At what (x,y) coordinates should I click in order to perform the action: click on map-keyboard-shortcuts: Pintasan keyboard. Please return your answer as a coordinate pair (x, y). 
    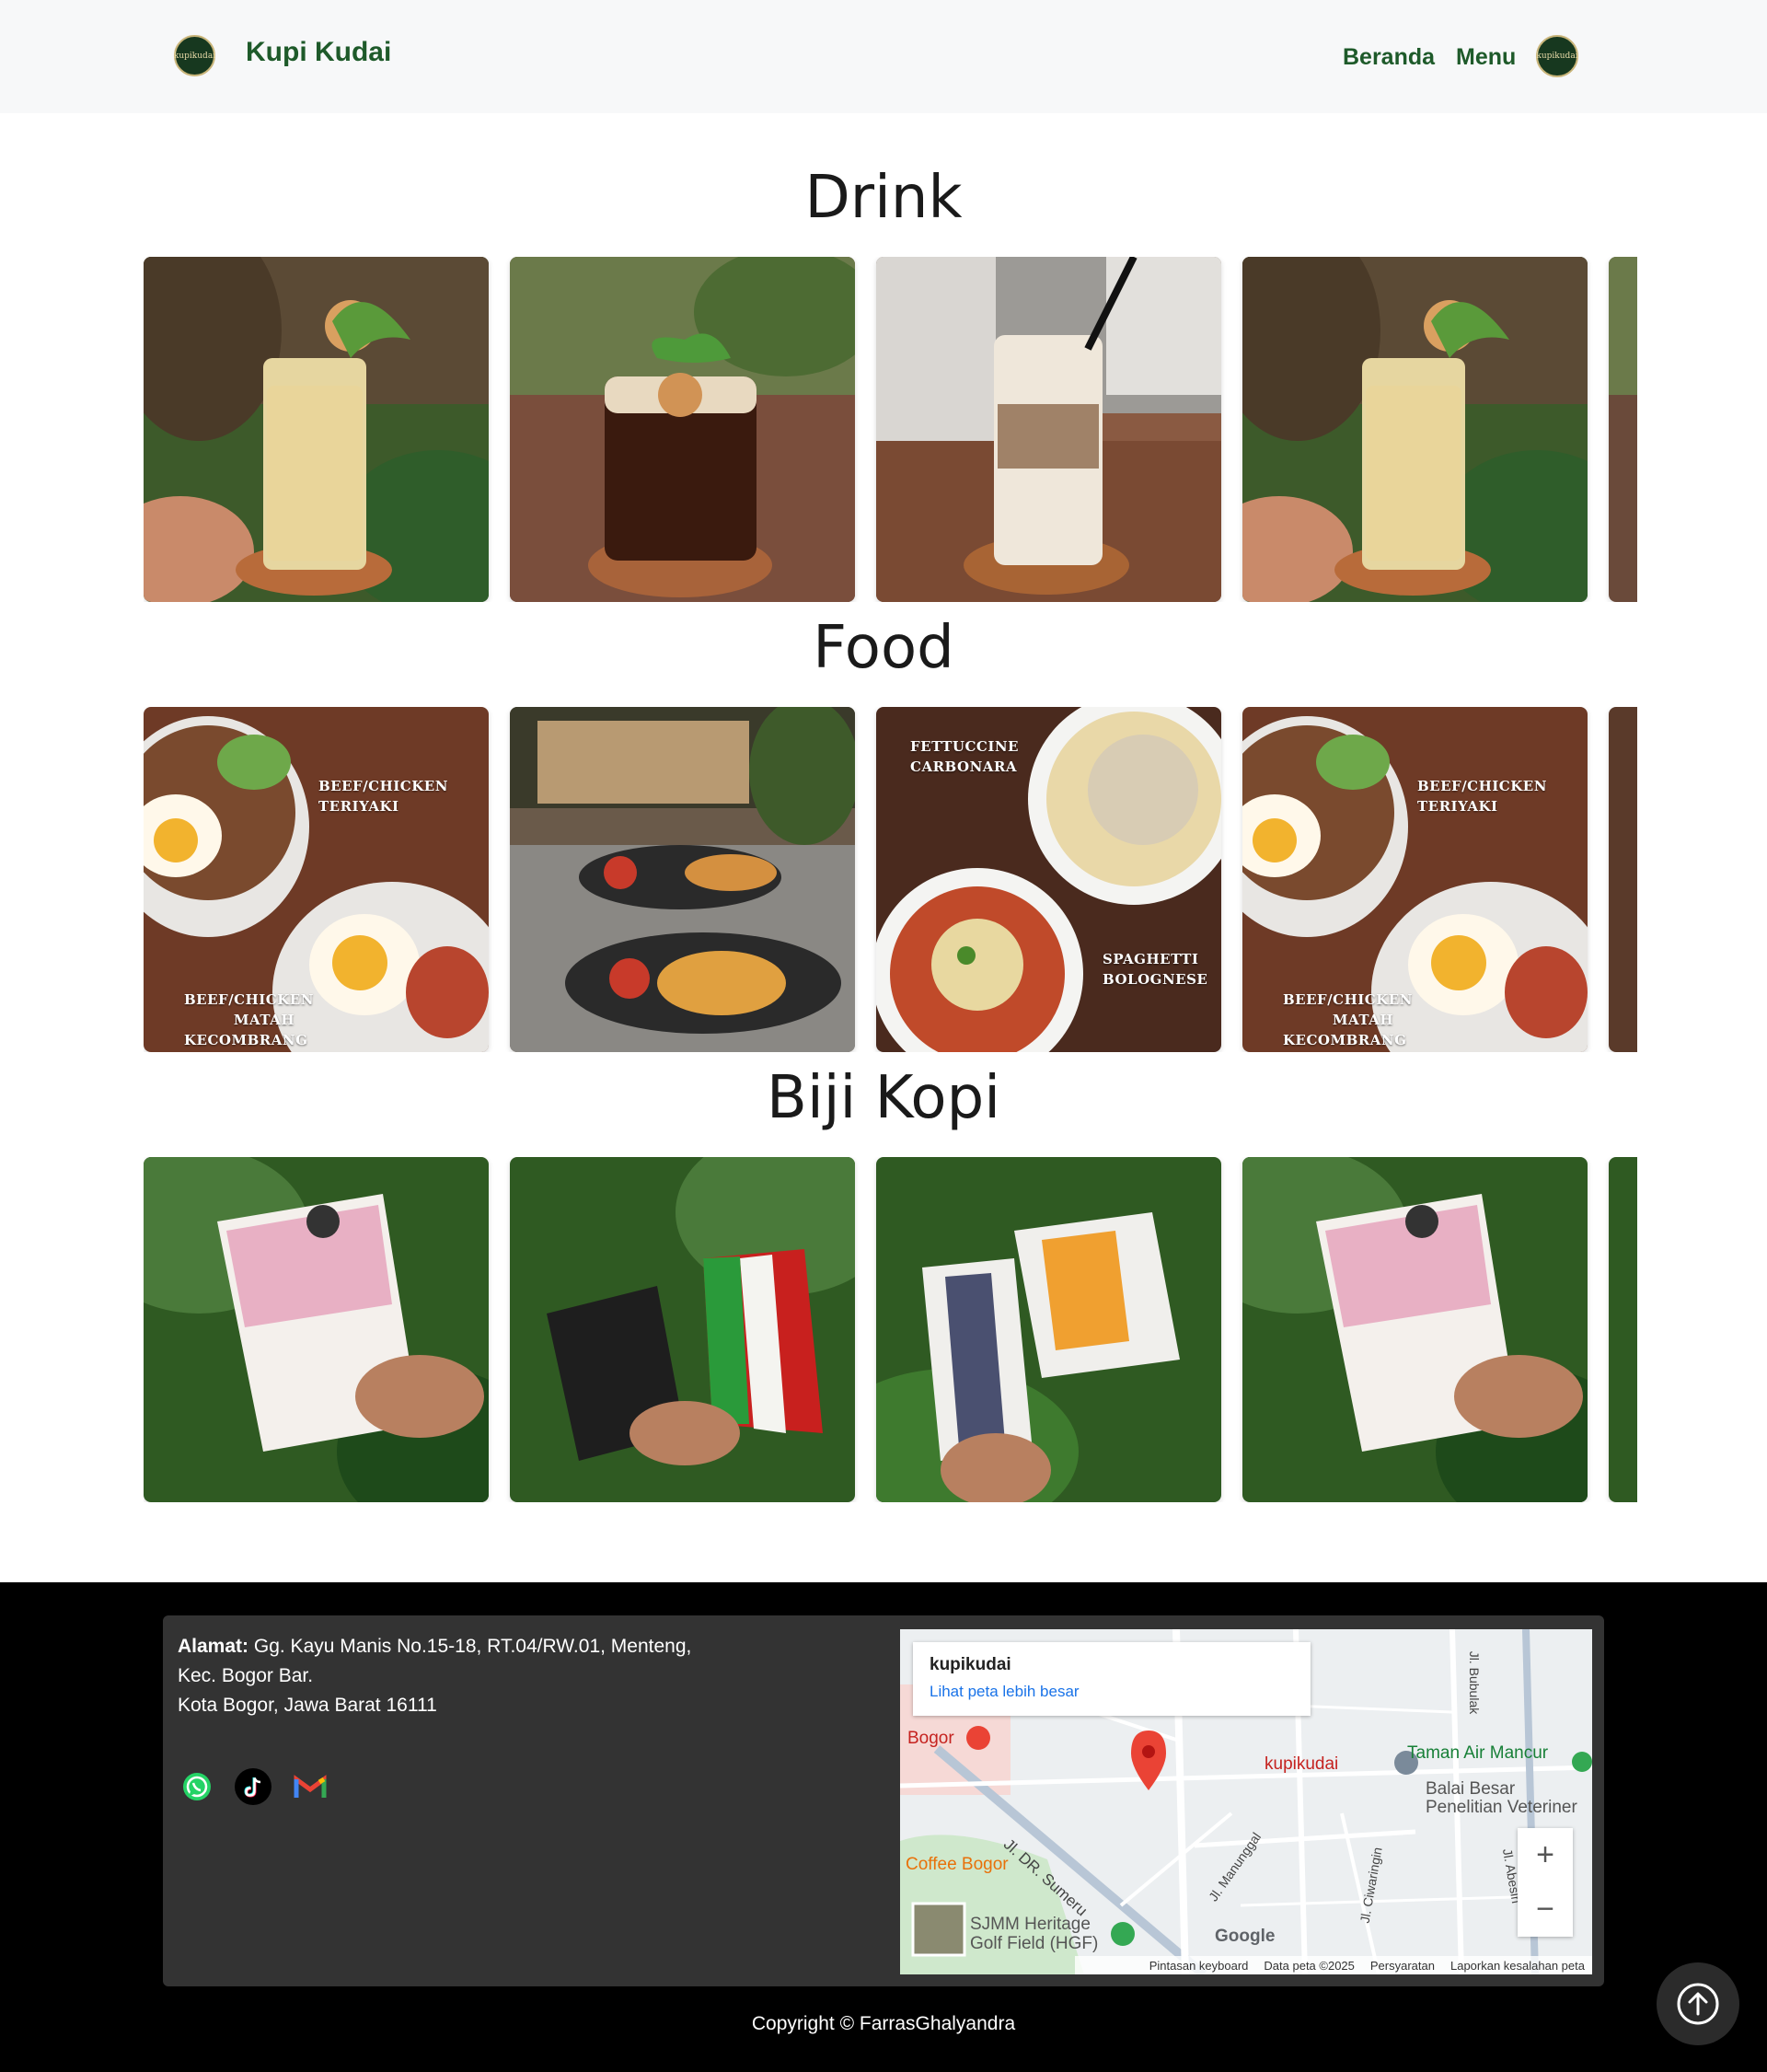
    Looking at the image, I should click on (1199, 1966).